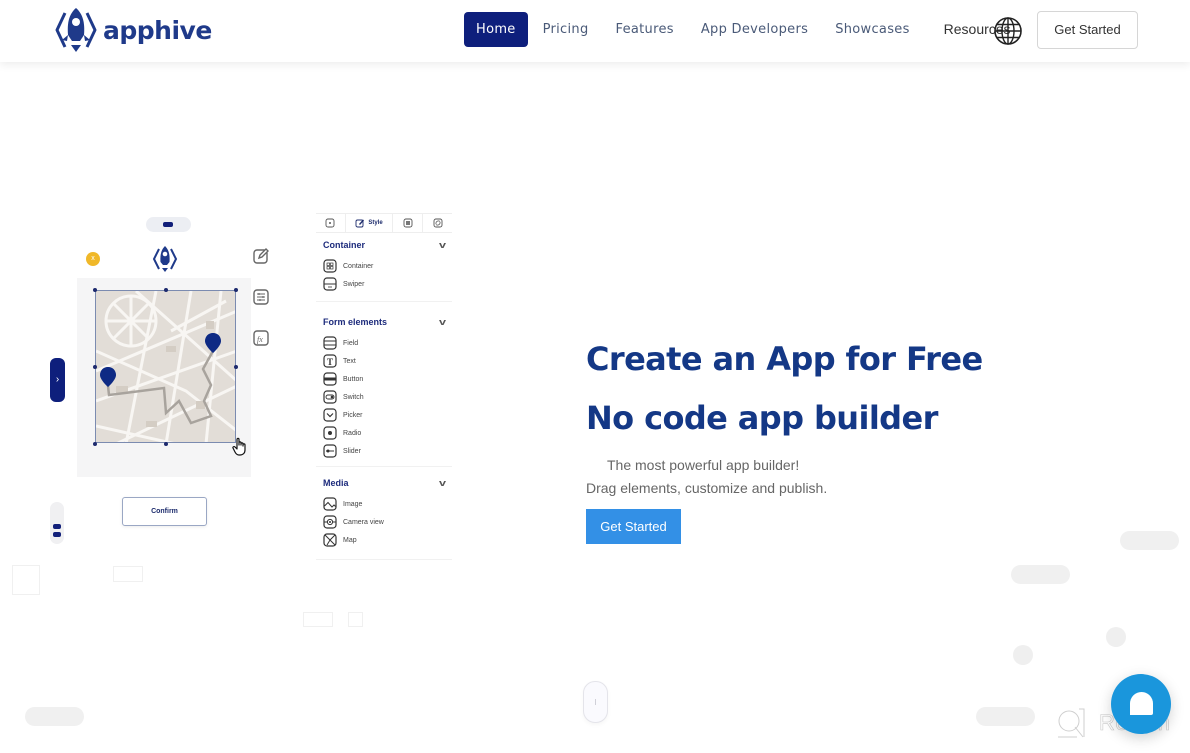 Image resolution: width=1190 pixels, height=753 pixels. What do you see at coordinates (351, 343) in the screenshot?
I see `component-label: Field` at bounding box center [351, 343].